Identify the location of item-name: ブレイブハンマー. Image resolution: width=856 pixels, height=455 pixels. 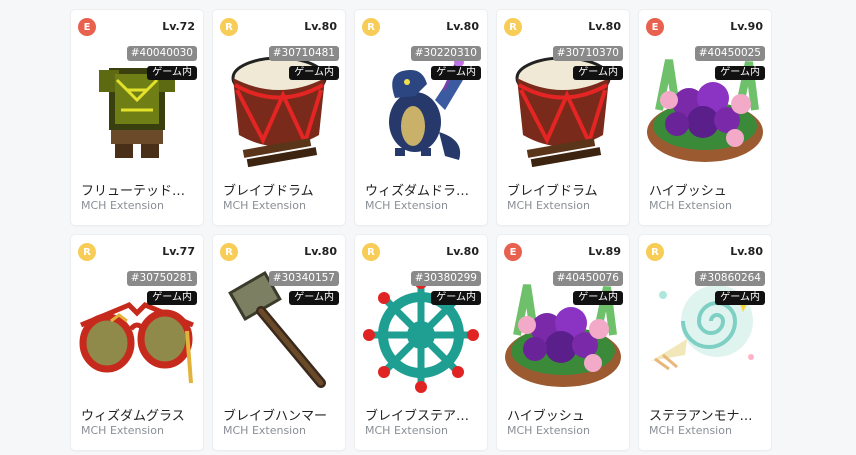
(275, 416).